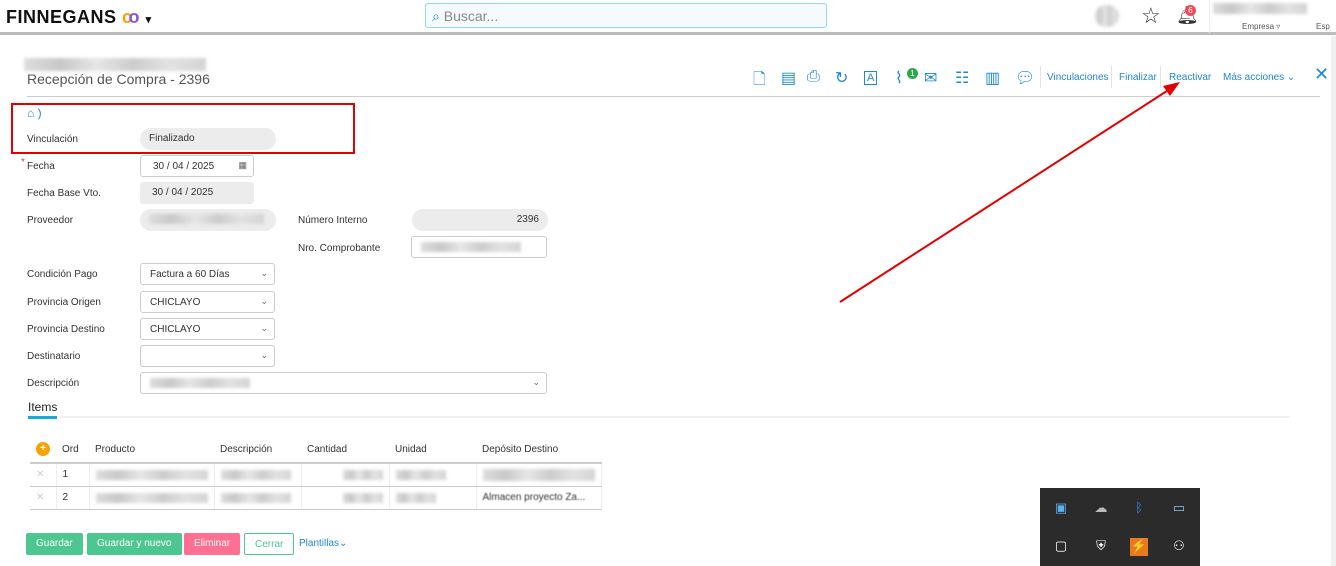  Describe the element at coordinates (1179, 509) in the screenshot. I see `drive-icon: ▭` at that location.